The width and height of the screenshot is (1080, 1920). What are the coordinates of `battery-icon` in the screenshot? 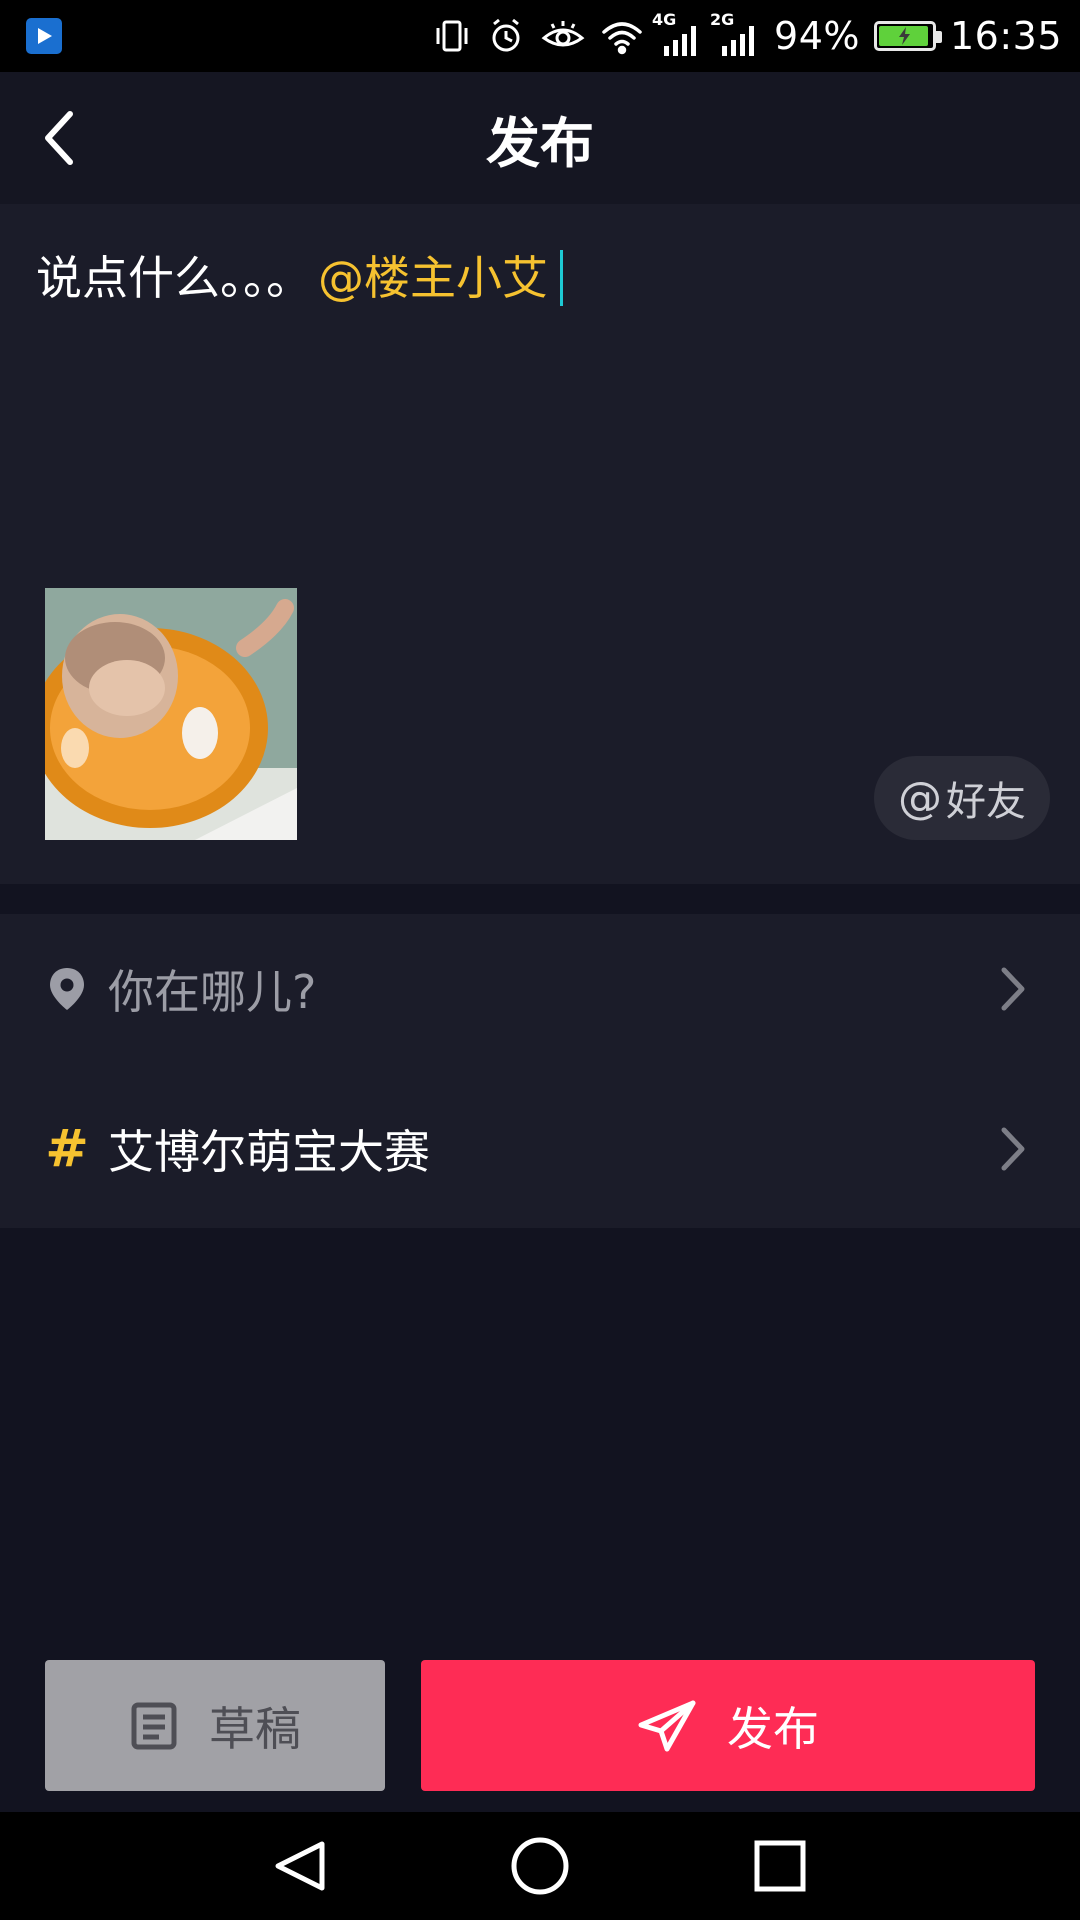 It's located at (907, 36).